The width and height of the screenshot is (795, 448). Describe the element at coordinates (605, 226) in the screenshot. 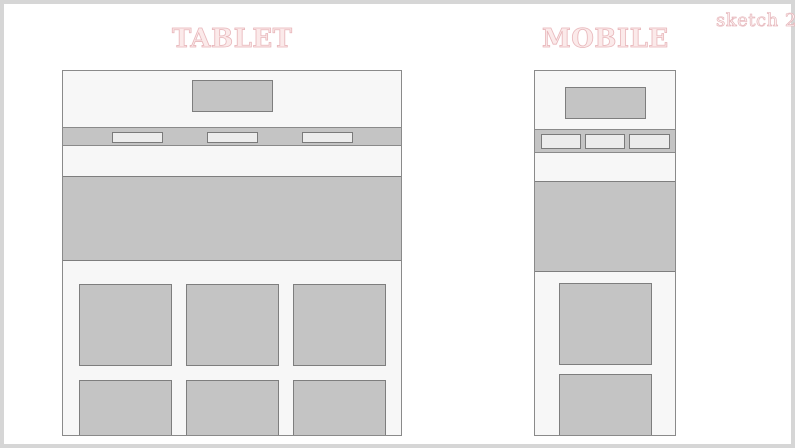

I see `mobile-hero-placeholder` at that location.